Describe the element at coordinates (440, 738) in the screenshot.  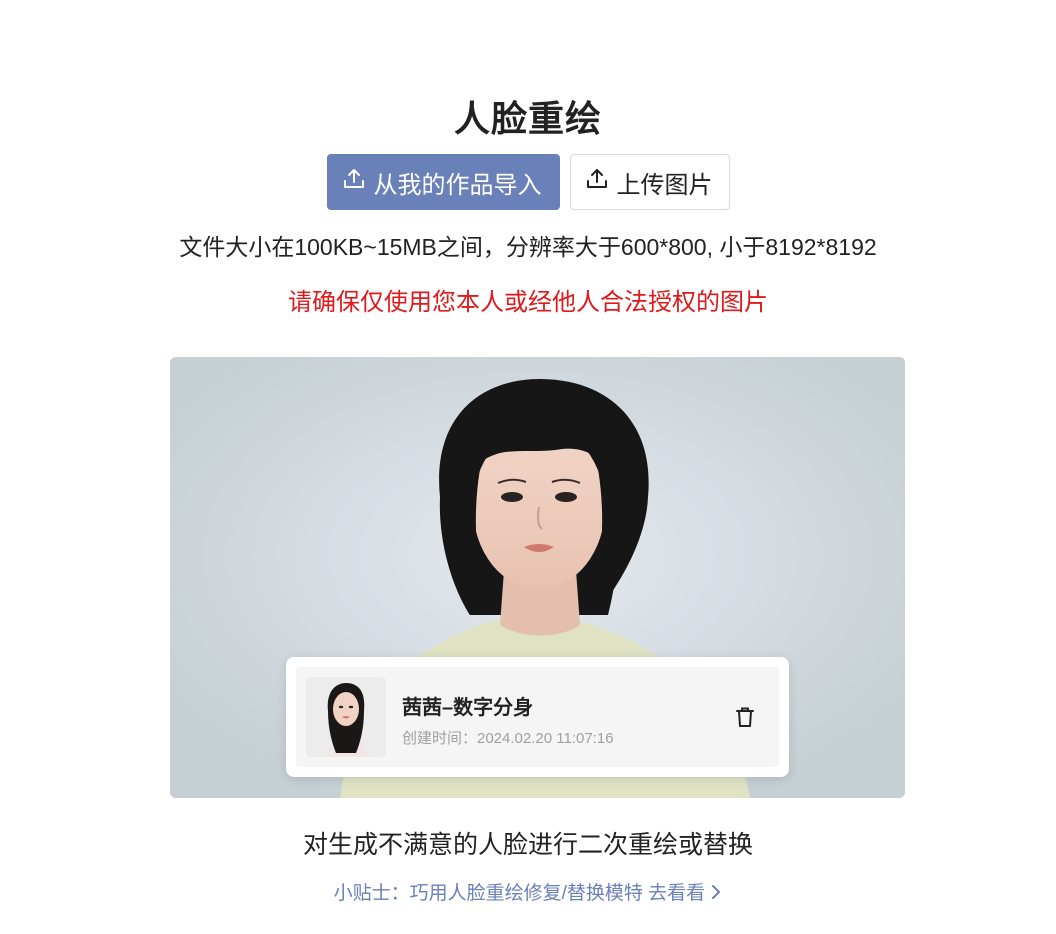
I see `created-time-label: 创建时间：` at that location.